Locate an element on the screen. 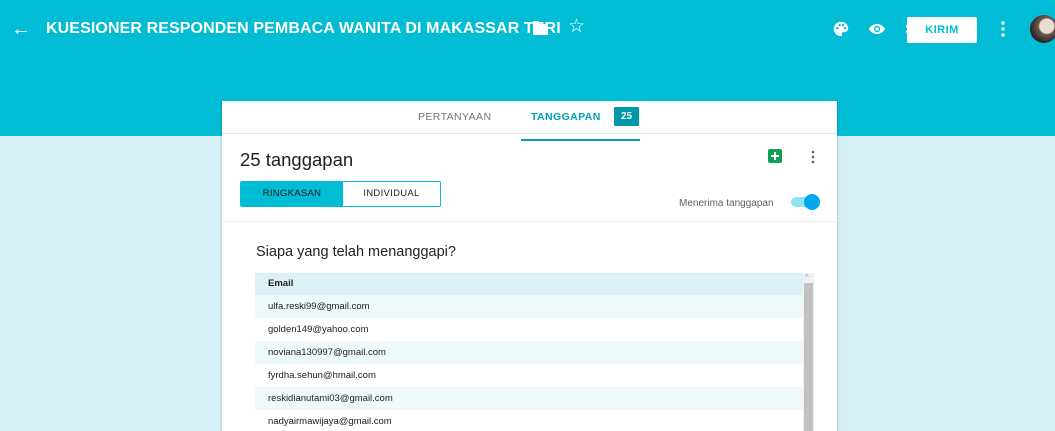  active-tab-indicator is located at coordinates (580, 140).